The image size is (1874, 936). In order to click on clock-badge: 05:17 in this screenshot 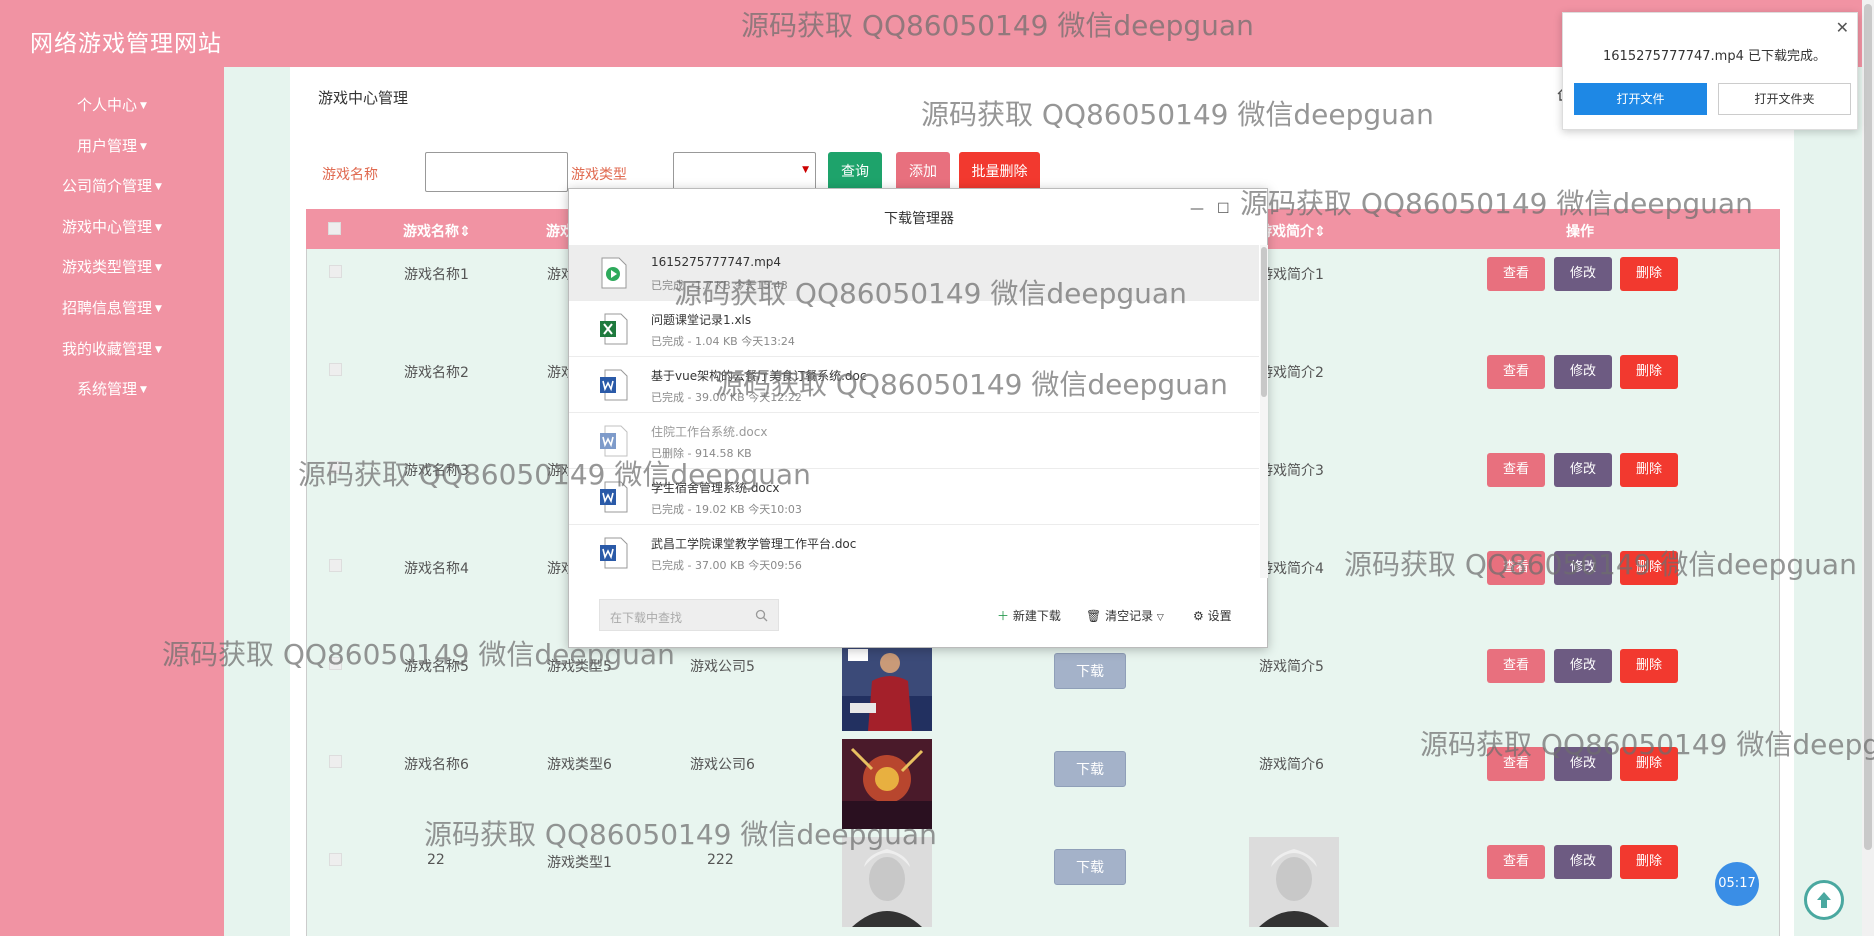, I will do `click(1737, 884)`.